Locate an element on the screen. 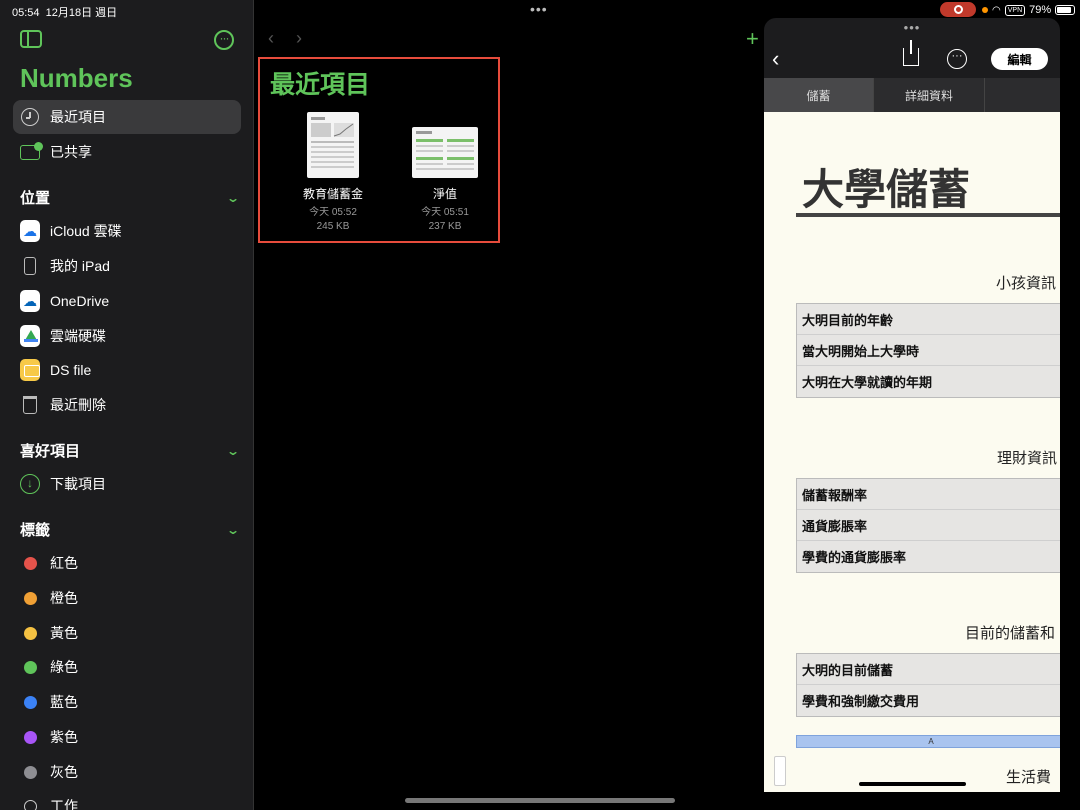 The height and width of the screenshot is (810, 1080). vpn-badge: VPN is located at coordinates (1015, 10).